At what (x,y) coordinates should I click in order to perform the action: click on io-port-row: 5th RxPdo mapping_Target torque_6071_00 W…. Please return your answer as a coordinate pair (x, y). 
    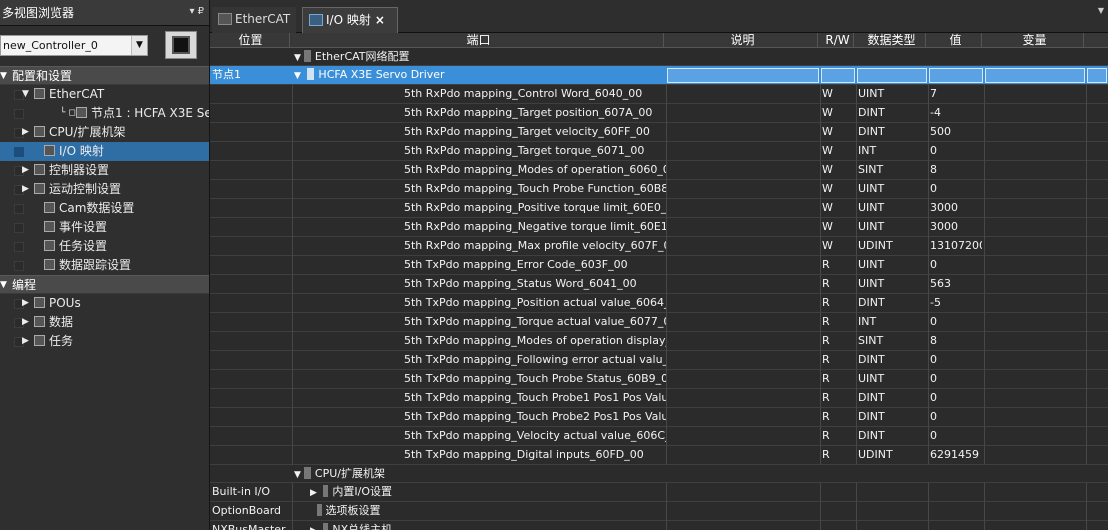
    Looking at the image, I should click on (659, 151).